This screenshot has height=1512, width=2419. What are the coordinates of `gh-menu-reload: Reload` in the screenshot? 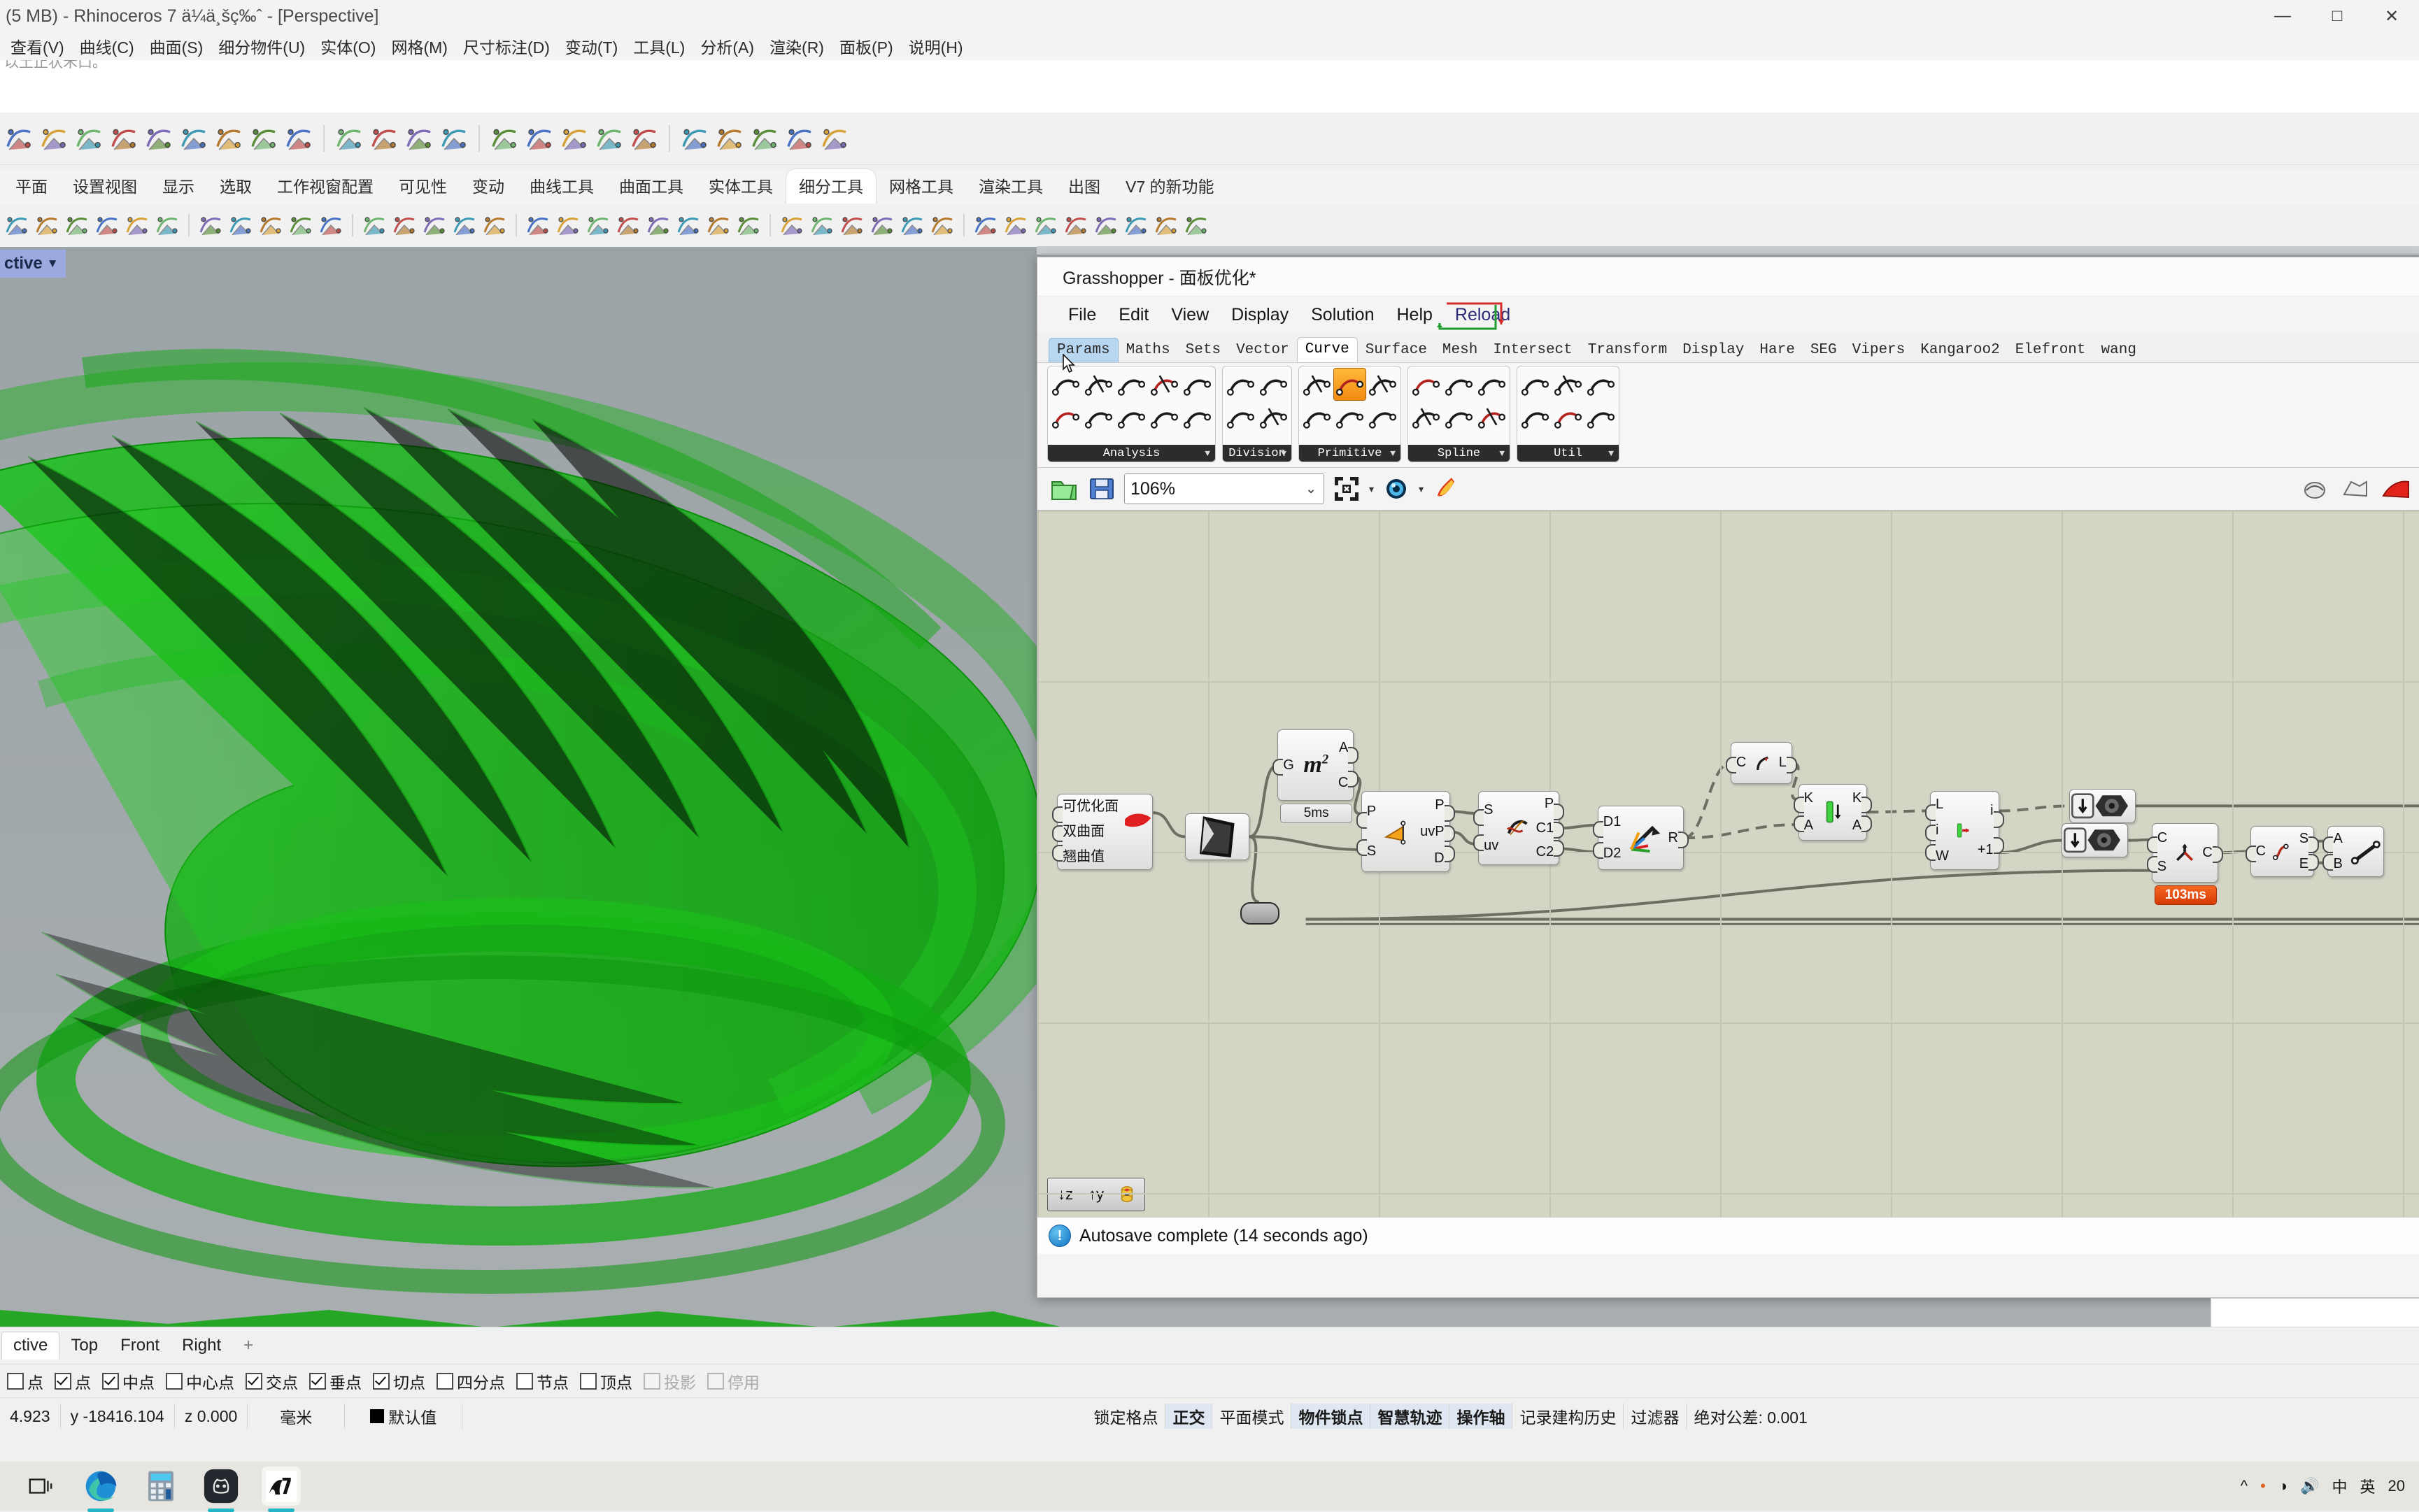 It's located at (1483, 315).